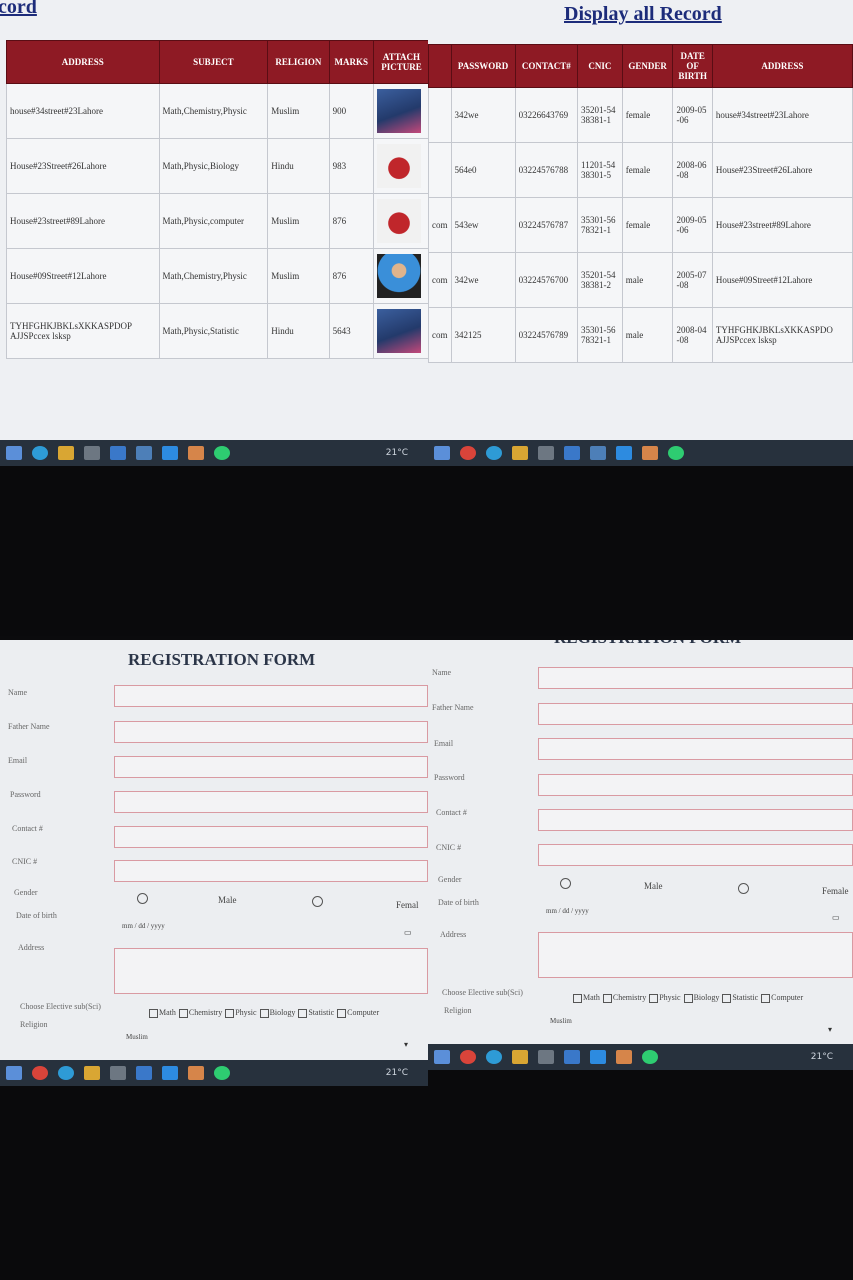 The width and height of the screenshot is (853, 1280). I want to click on label-religion: Religion, so click(458, 1010).